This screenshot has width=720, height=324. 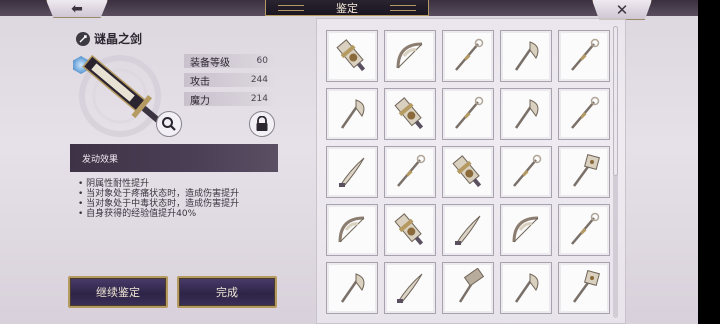 What do you see at coordinates (183, 204) in the screenshot?
I see `effect-item: 当对象处于中毒状态时，造成伤害提升` at bounding box center [183, 204].